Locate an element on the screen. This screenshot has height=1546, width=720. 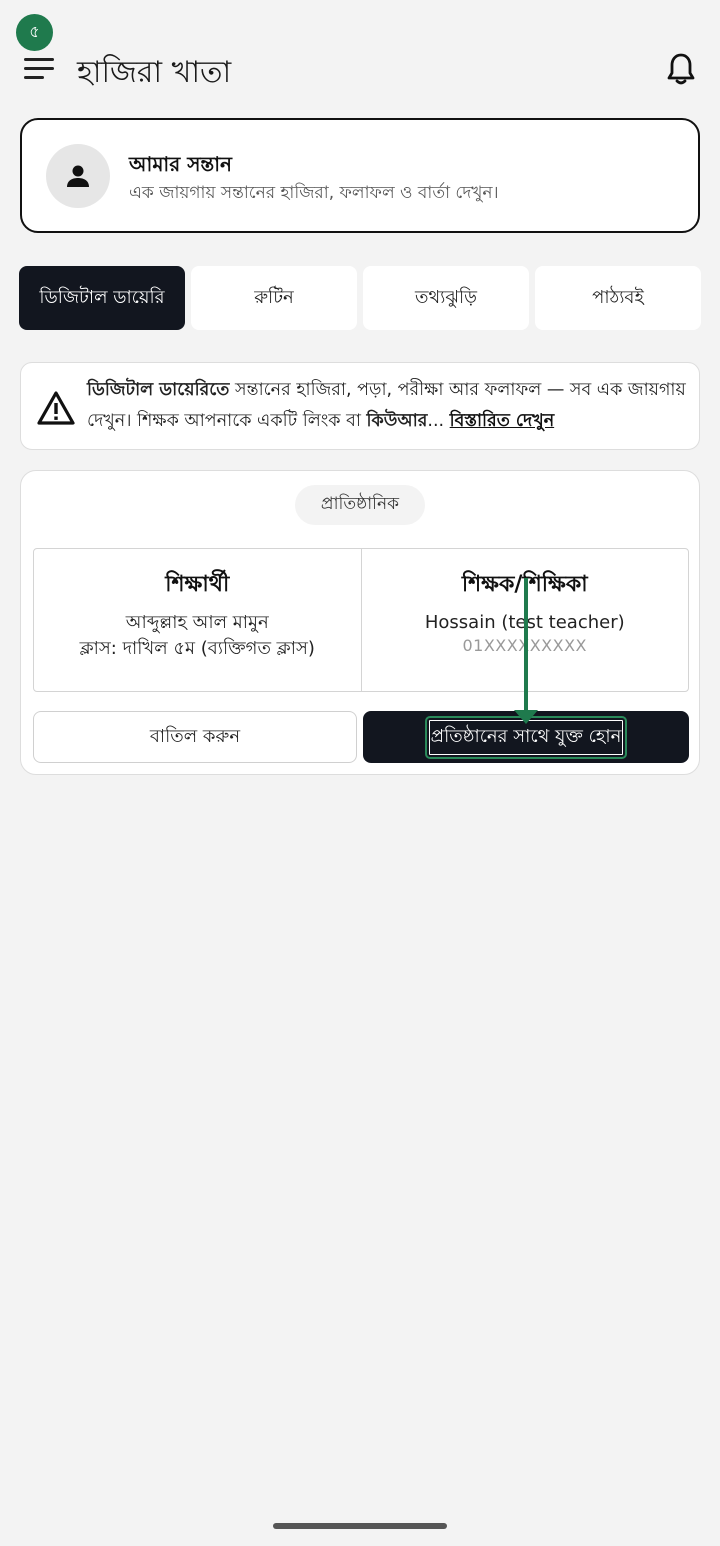
student-name: আব্দুল্লাহ আল মামুন is located at coordinates (197, 622).